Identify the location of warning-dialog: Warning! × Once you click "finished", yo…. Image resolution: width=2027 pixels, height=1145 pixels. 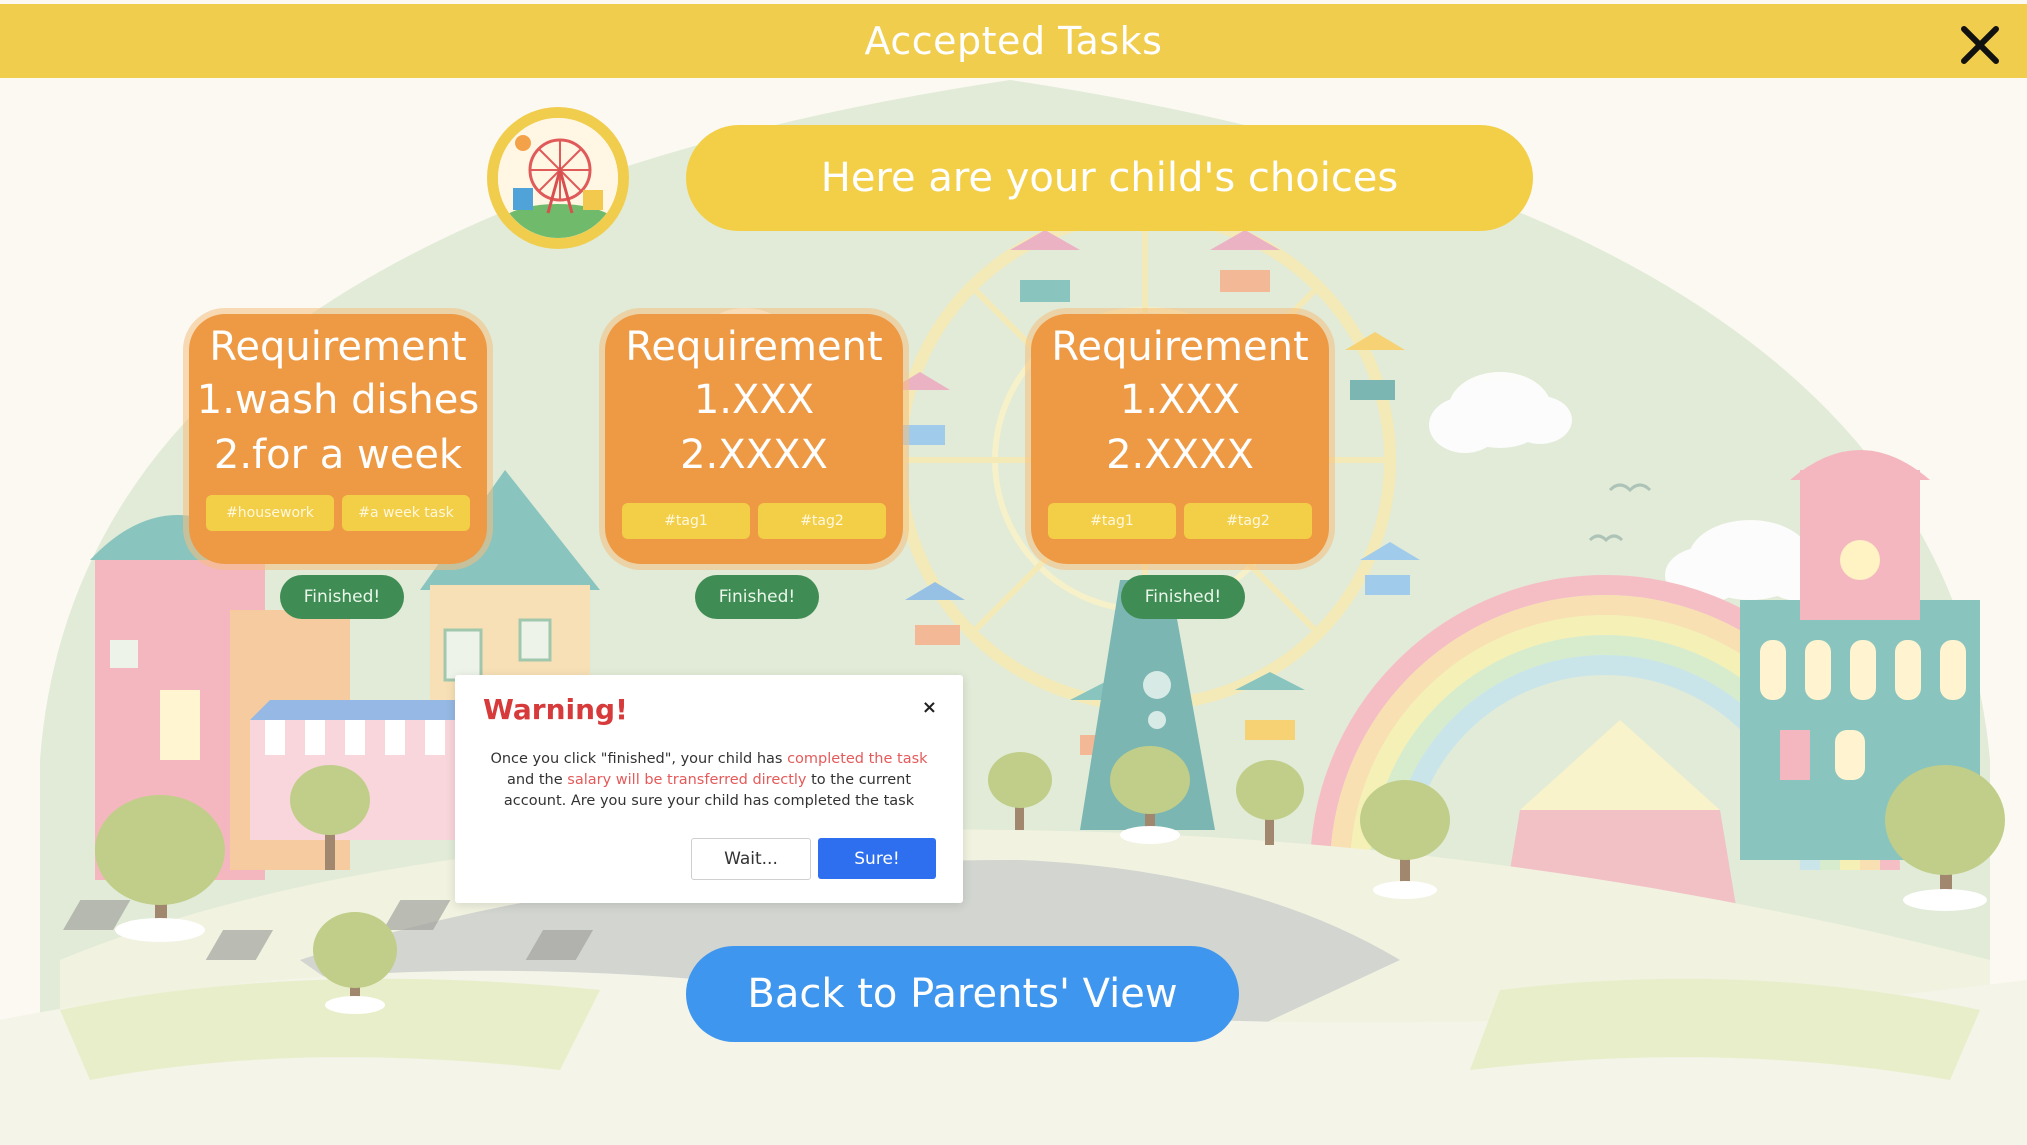
(709, 789).